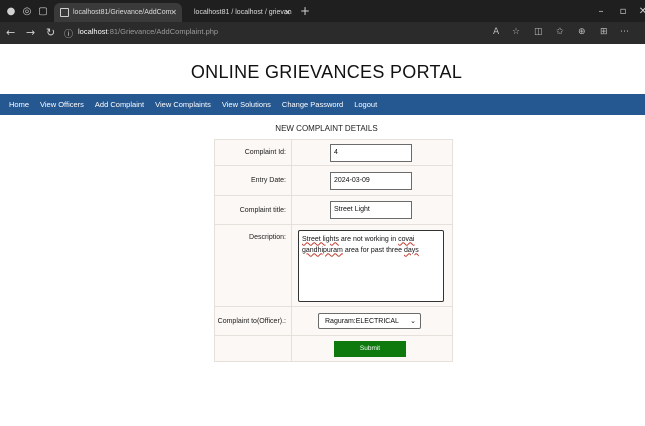 Image resolution: width=645 pixels, height=426 pixels. What do you see at coordinates (371, 210) in the screenshot?
I see `complaint-title-field: Street Light` at bounding box center [371, 210].